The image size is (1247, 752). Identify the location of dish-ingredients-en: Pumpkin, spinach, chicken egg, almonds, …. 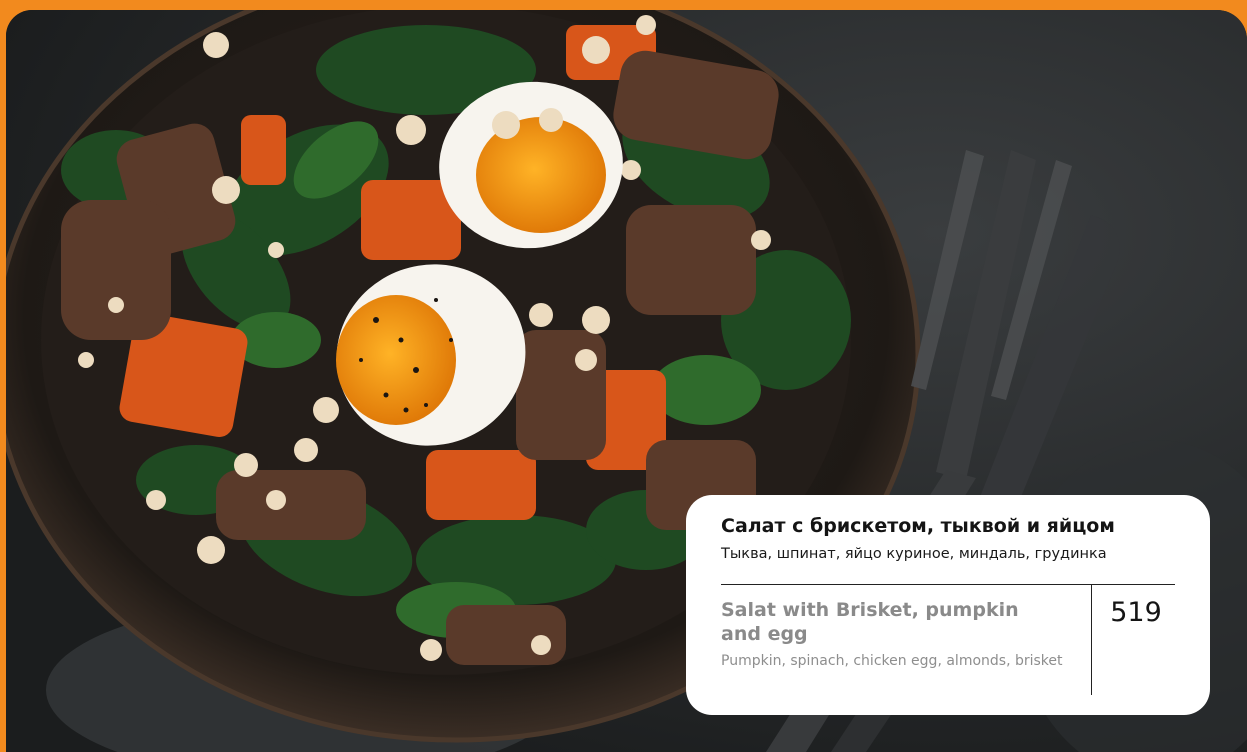
(892, 661).